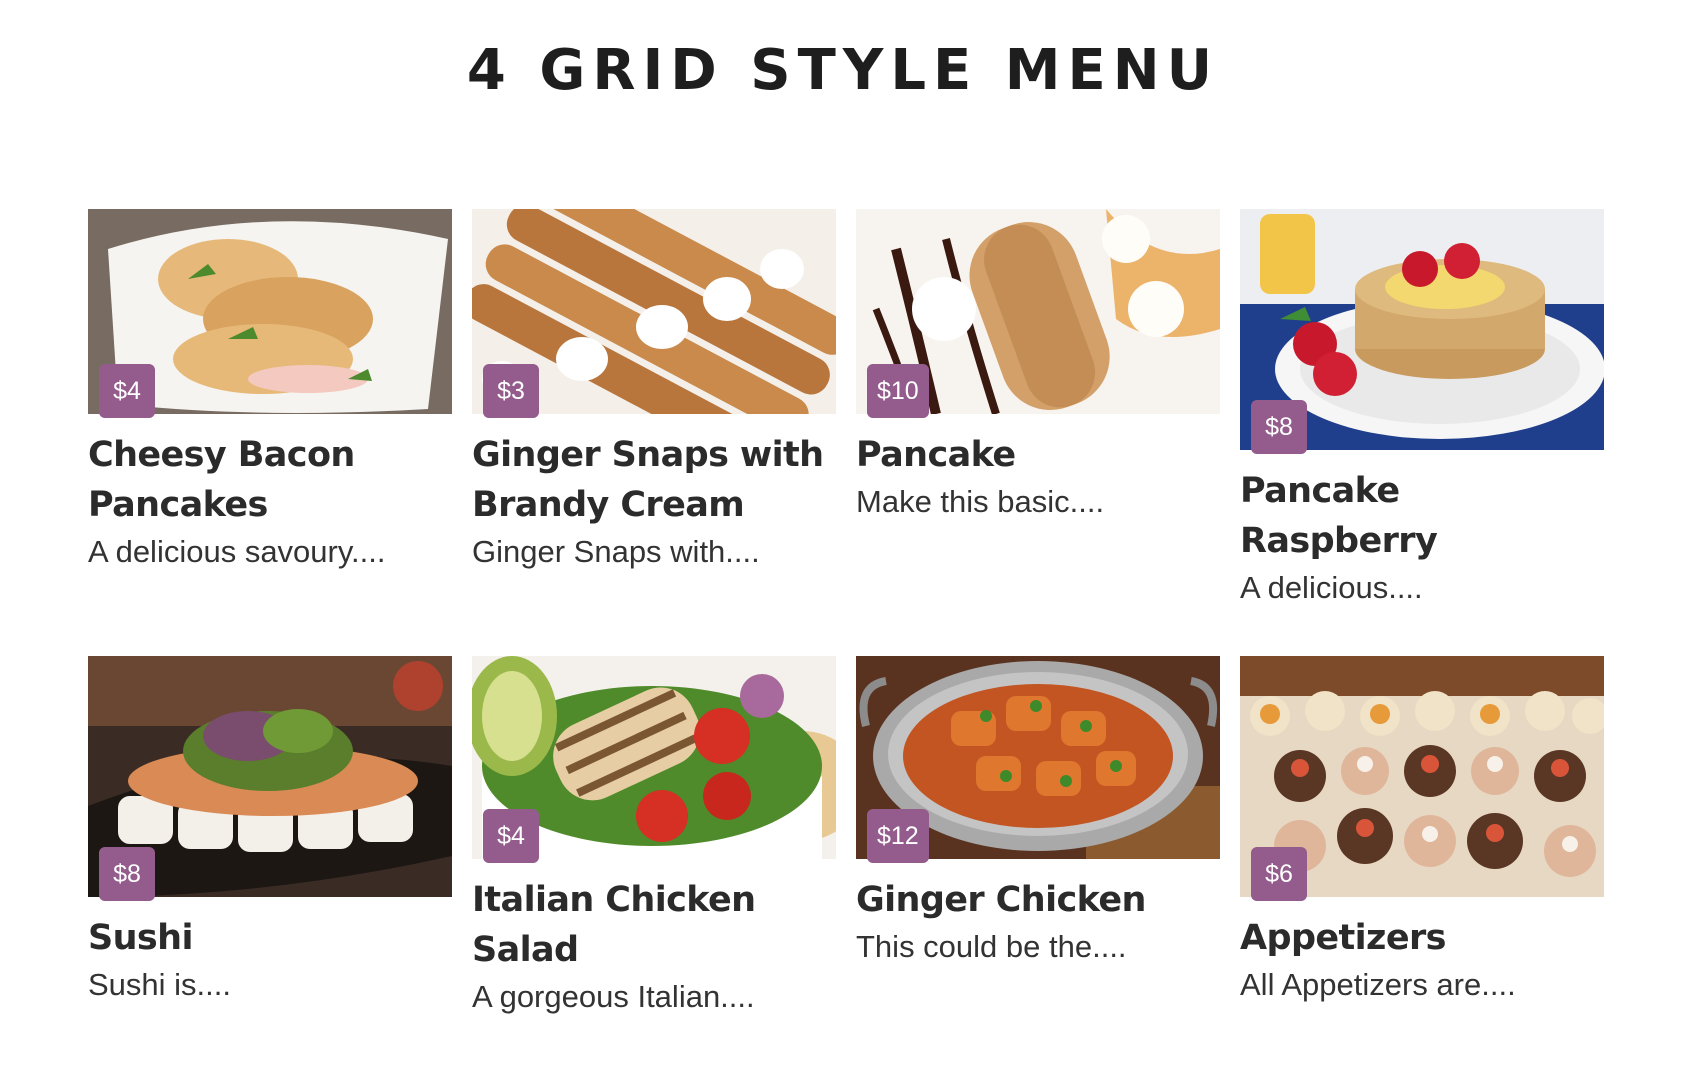  Describe the element at coordinates (654, 480) in the screenshot. I see `menu-item-title: Ginger Snaps with Brandy Cream` at that location.